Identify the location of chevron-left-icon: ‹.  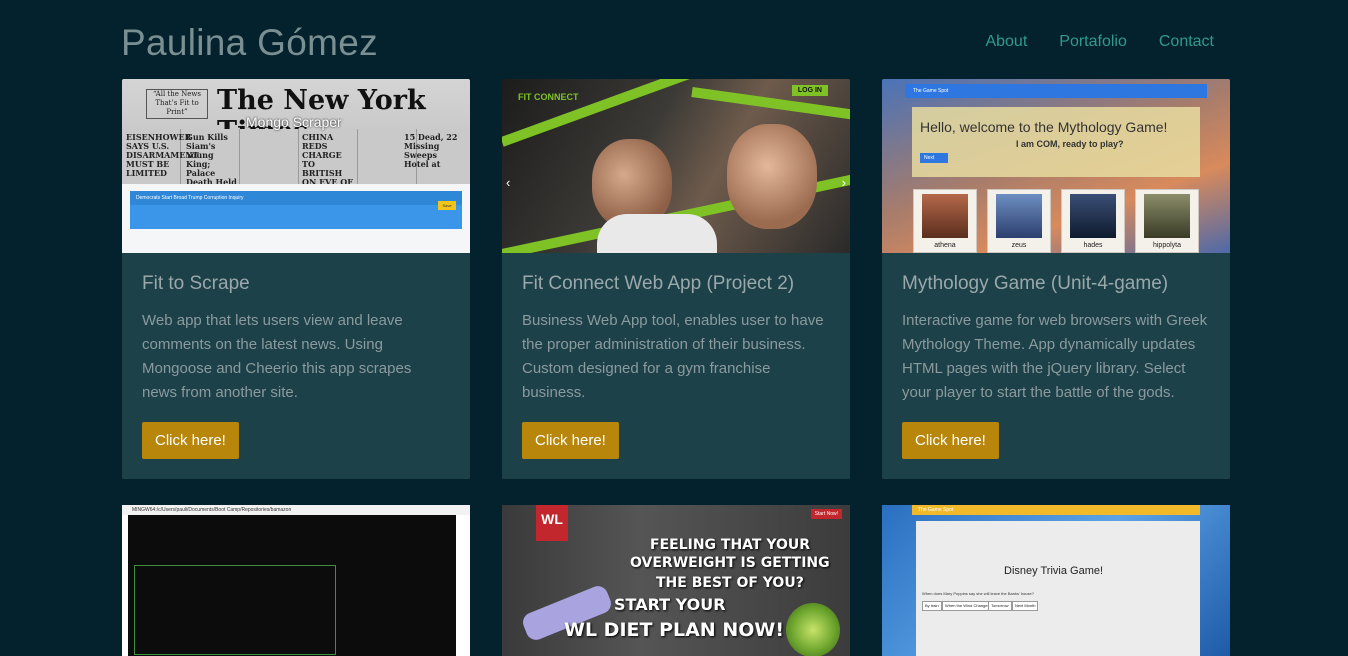
(508, 182).